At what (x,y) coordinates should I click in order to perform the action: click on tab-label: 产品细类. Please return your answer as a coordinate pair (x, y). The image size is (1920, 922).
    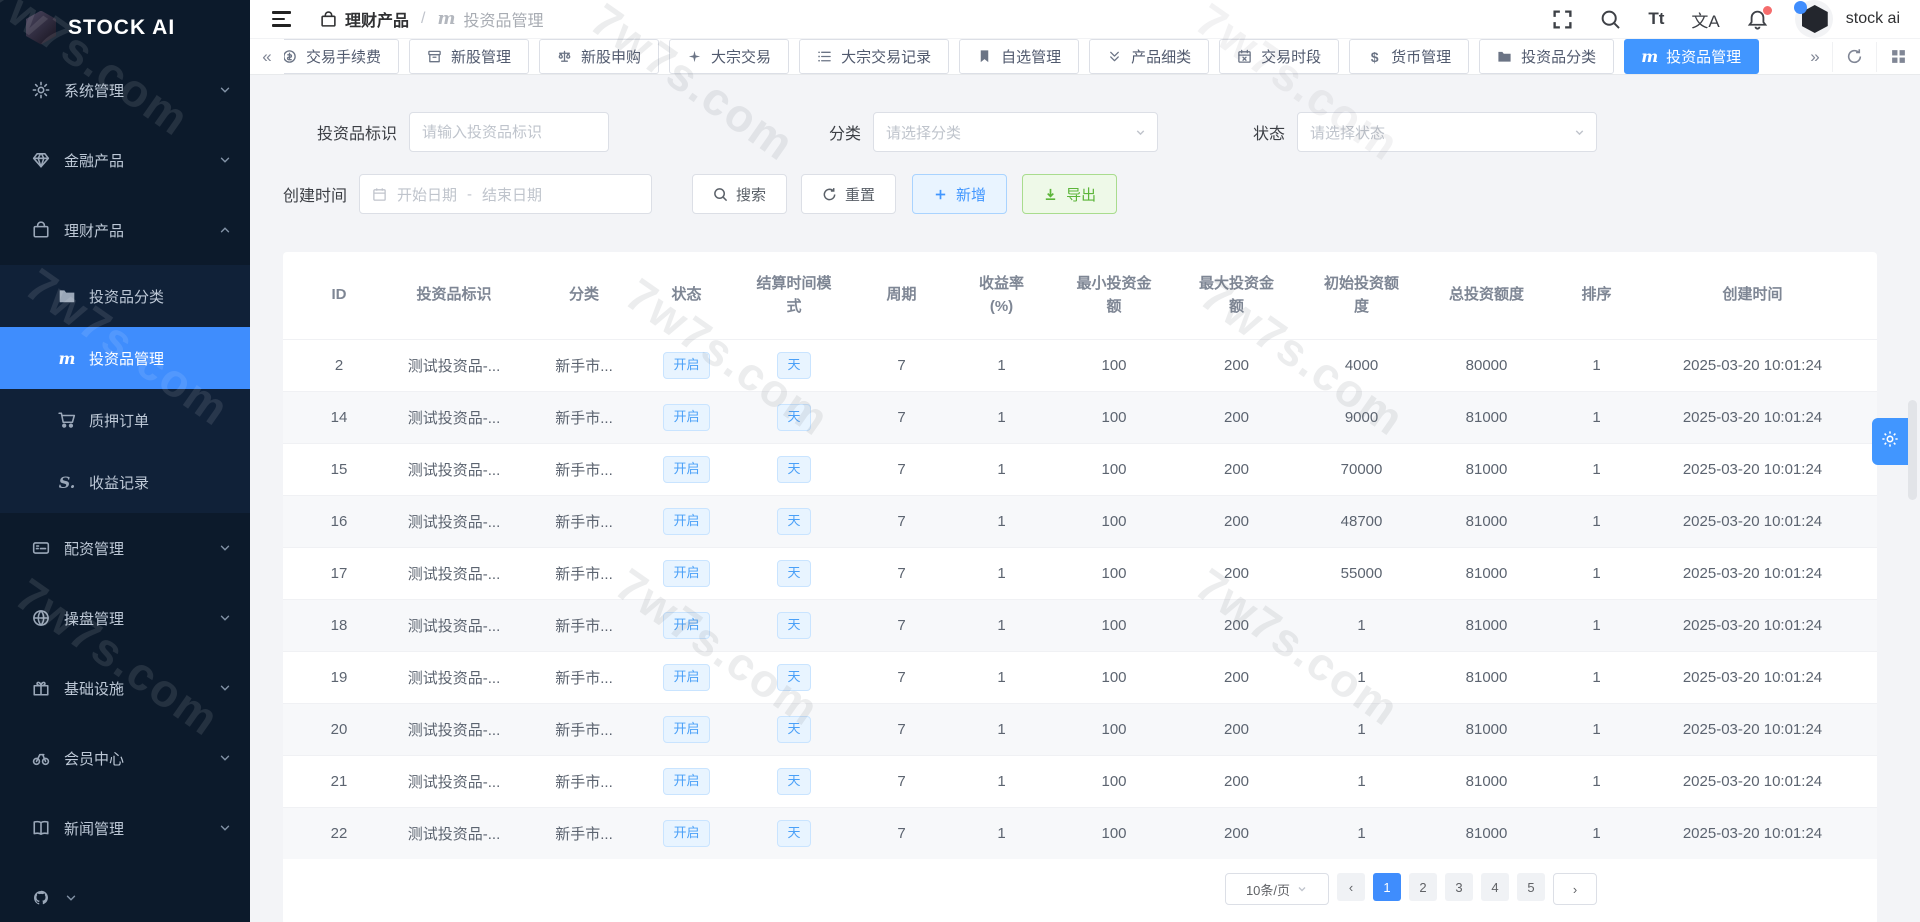
    Looking at the image, I should click on (1161, 57).